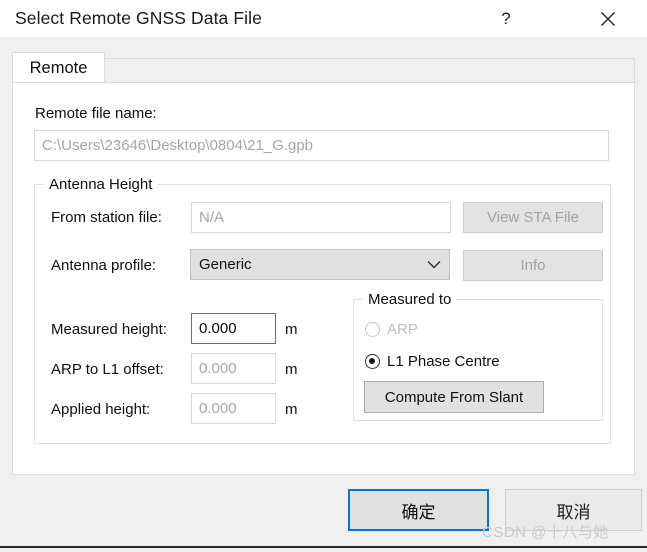  Describe the element at coordinates (410, 299) in the screenshot. I see `measured-to-group-caption: Measured to` at that location.